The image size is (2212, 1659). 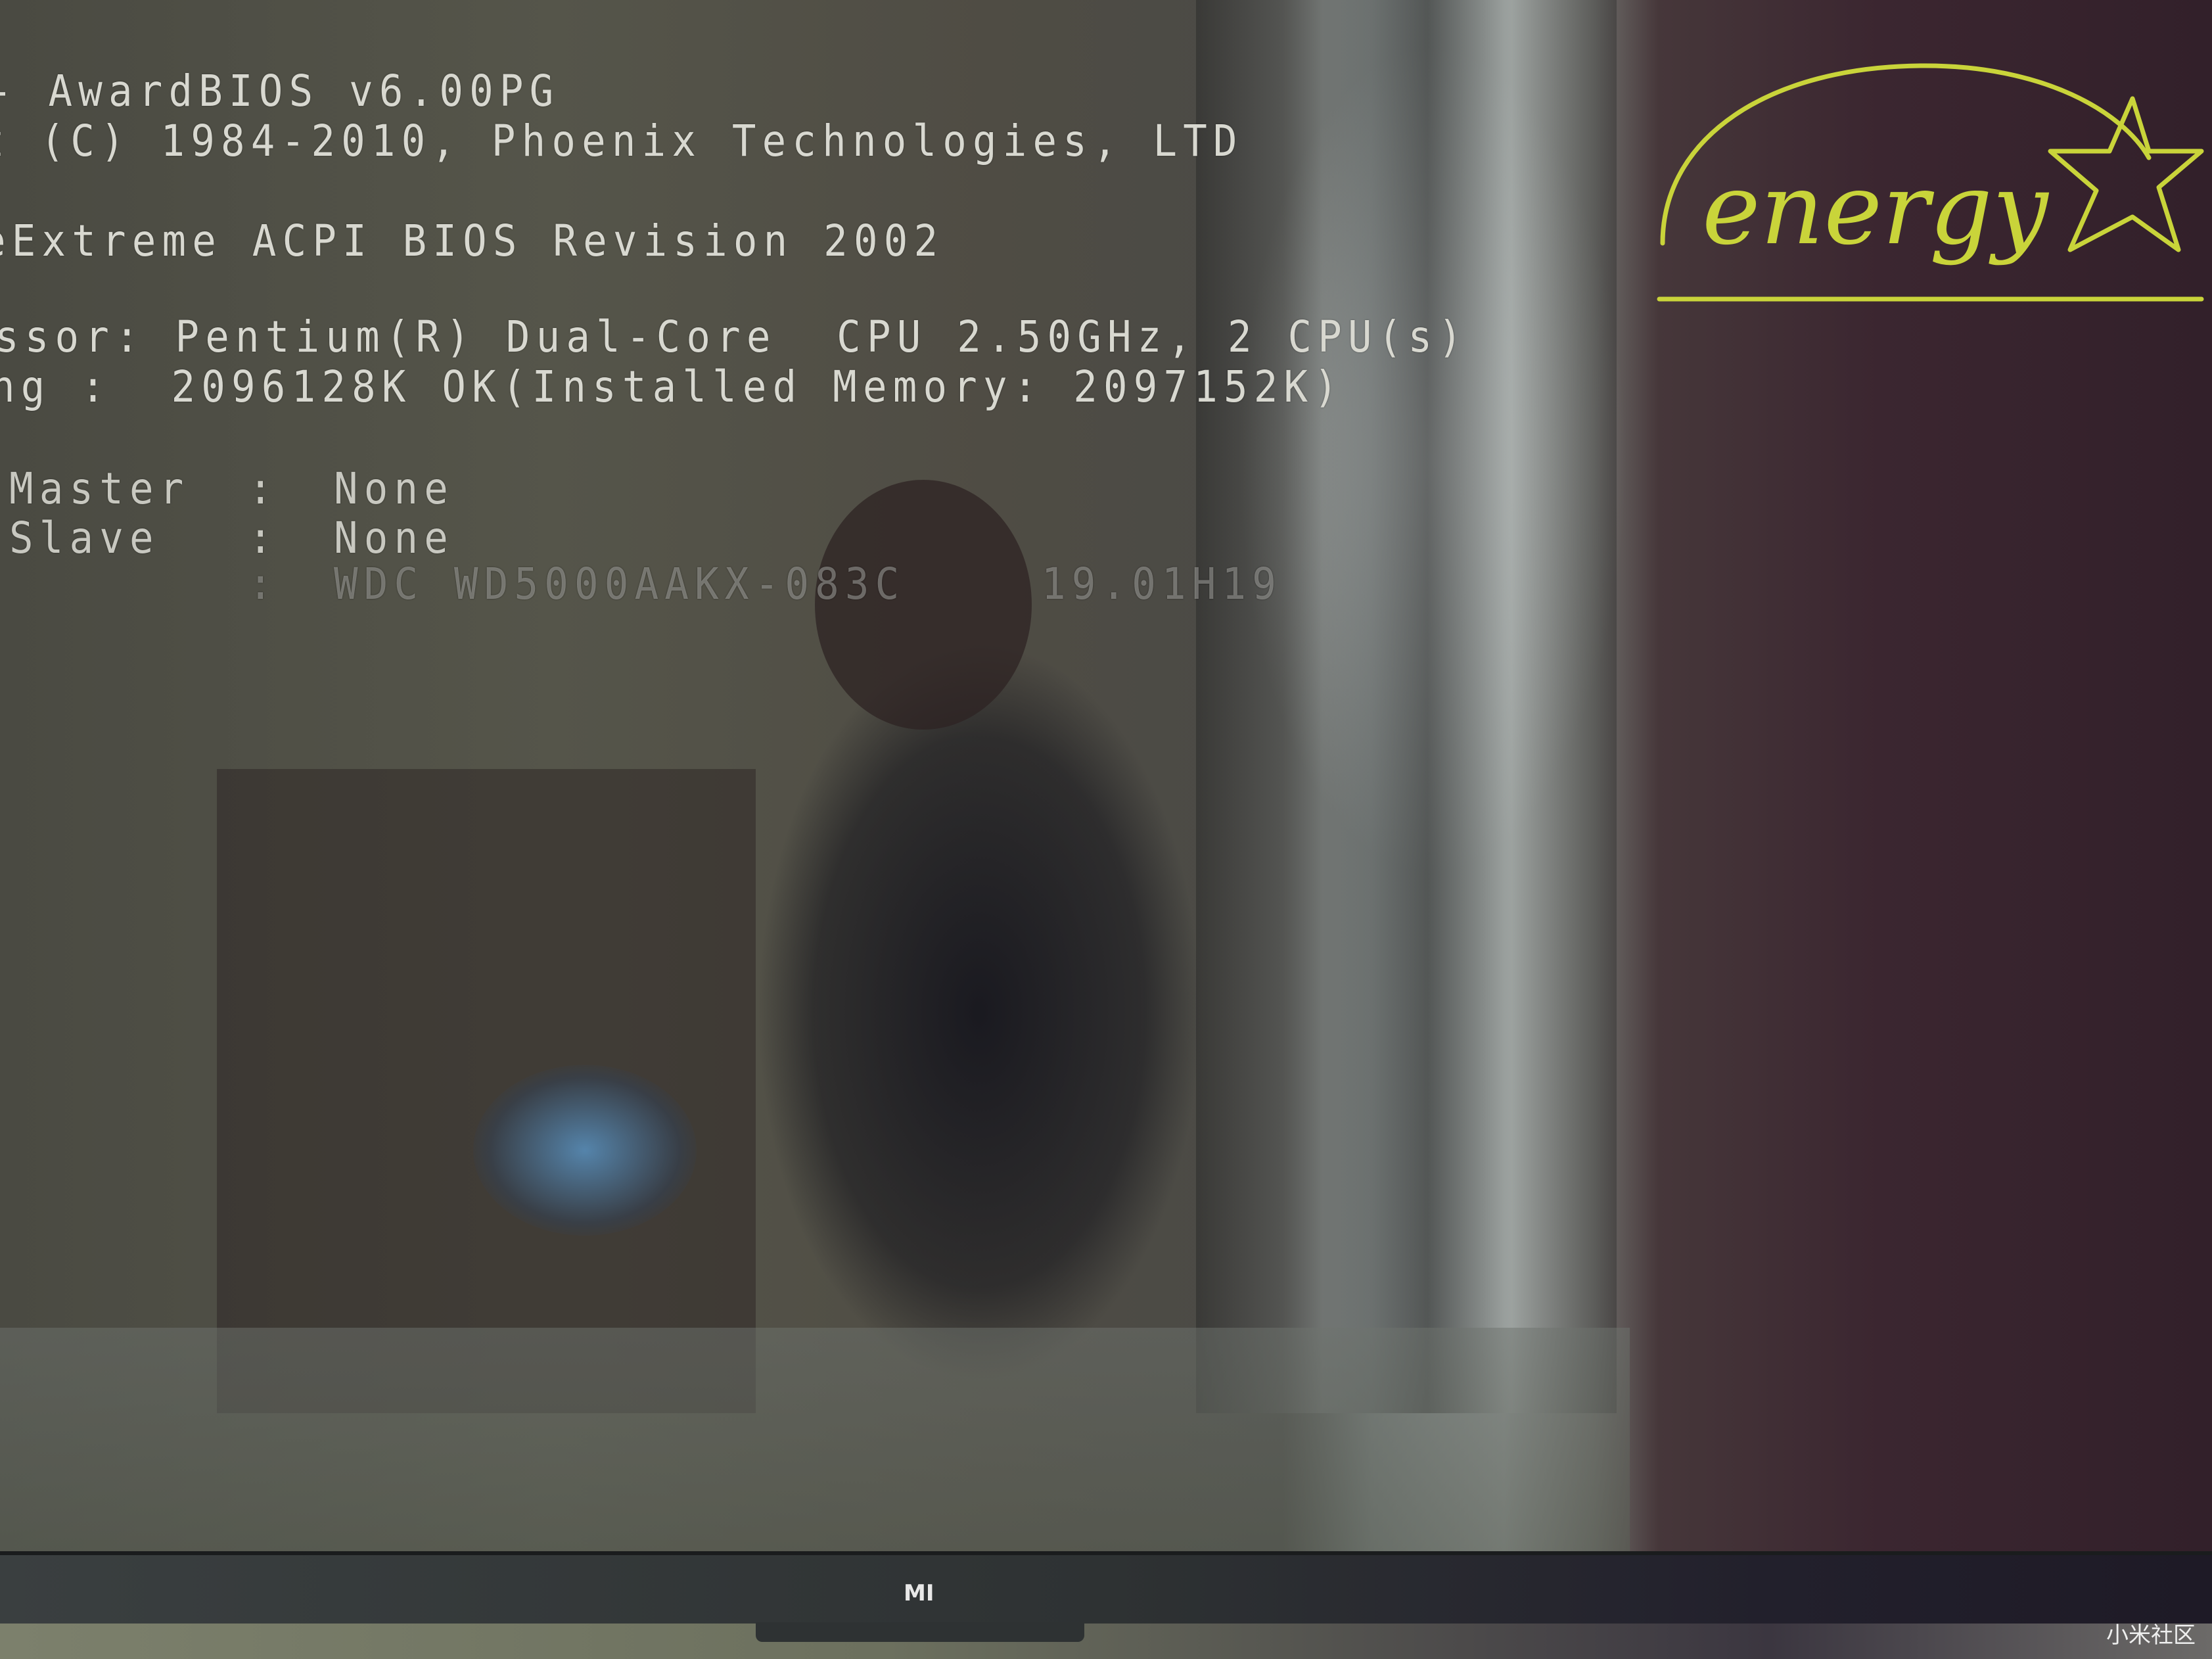 What do you see at coordinates (263, 488) in the screenshot?
I see `drive-master-sep: :` at bounding box center [263, 488].